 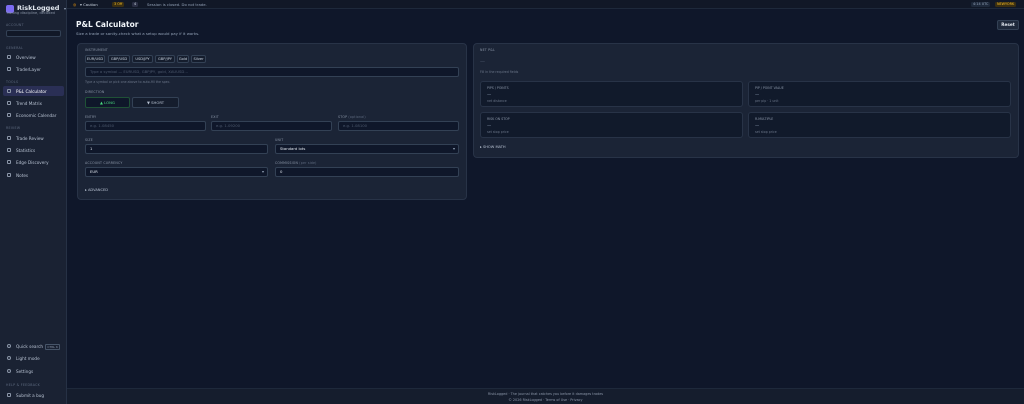 I want to click on session-status: Session is closed. Do not trade., so click(x=177, y=4).